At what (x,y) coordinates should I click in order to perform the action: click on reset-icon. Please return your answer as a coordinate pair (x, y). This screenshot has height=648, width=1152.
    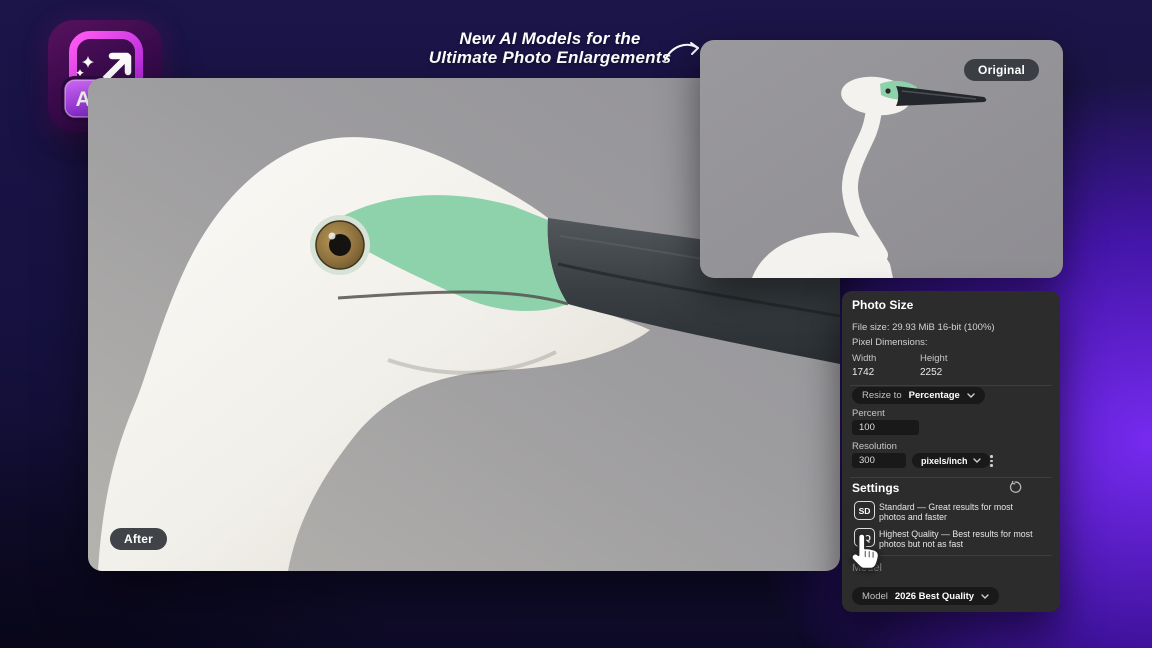
    Looking at the image, I should click on (1015, 488).